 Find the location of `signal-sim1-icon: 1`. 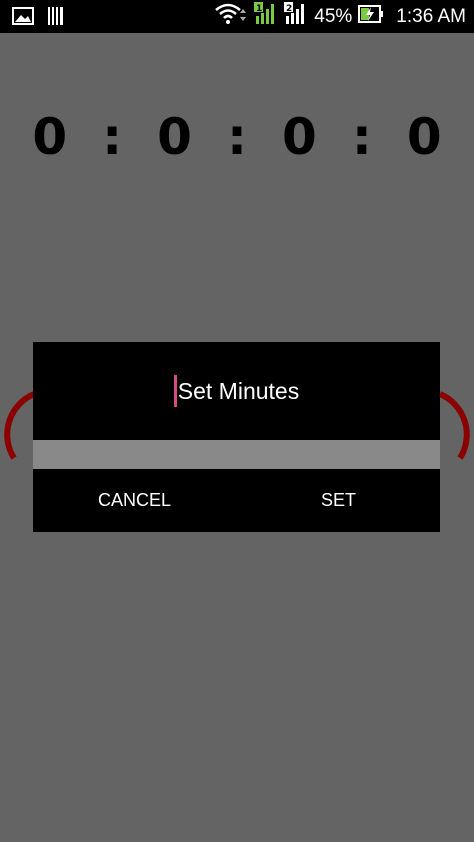

signal-sim1-icon: 1 is located at coordinates (266, 16).